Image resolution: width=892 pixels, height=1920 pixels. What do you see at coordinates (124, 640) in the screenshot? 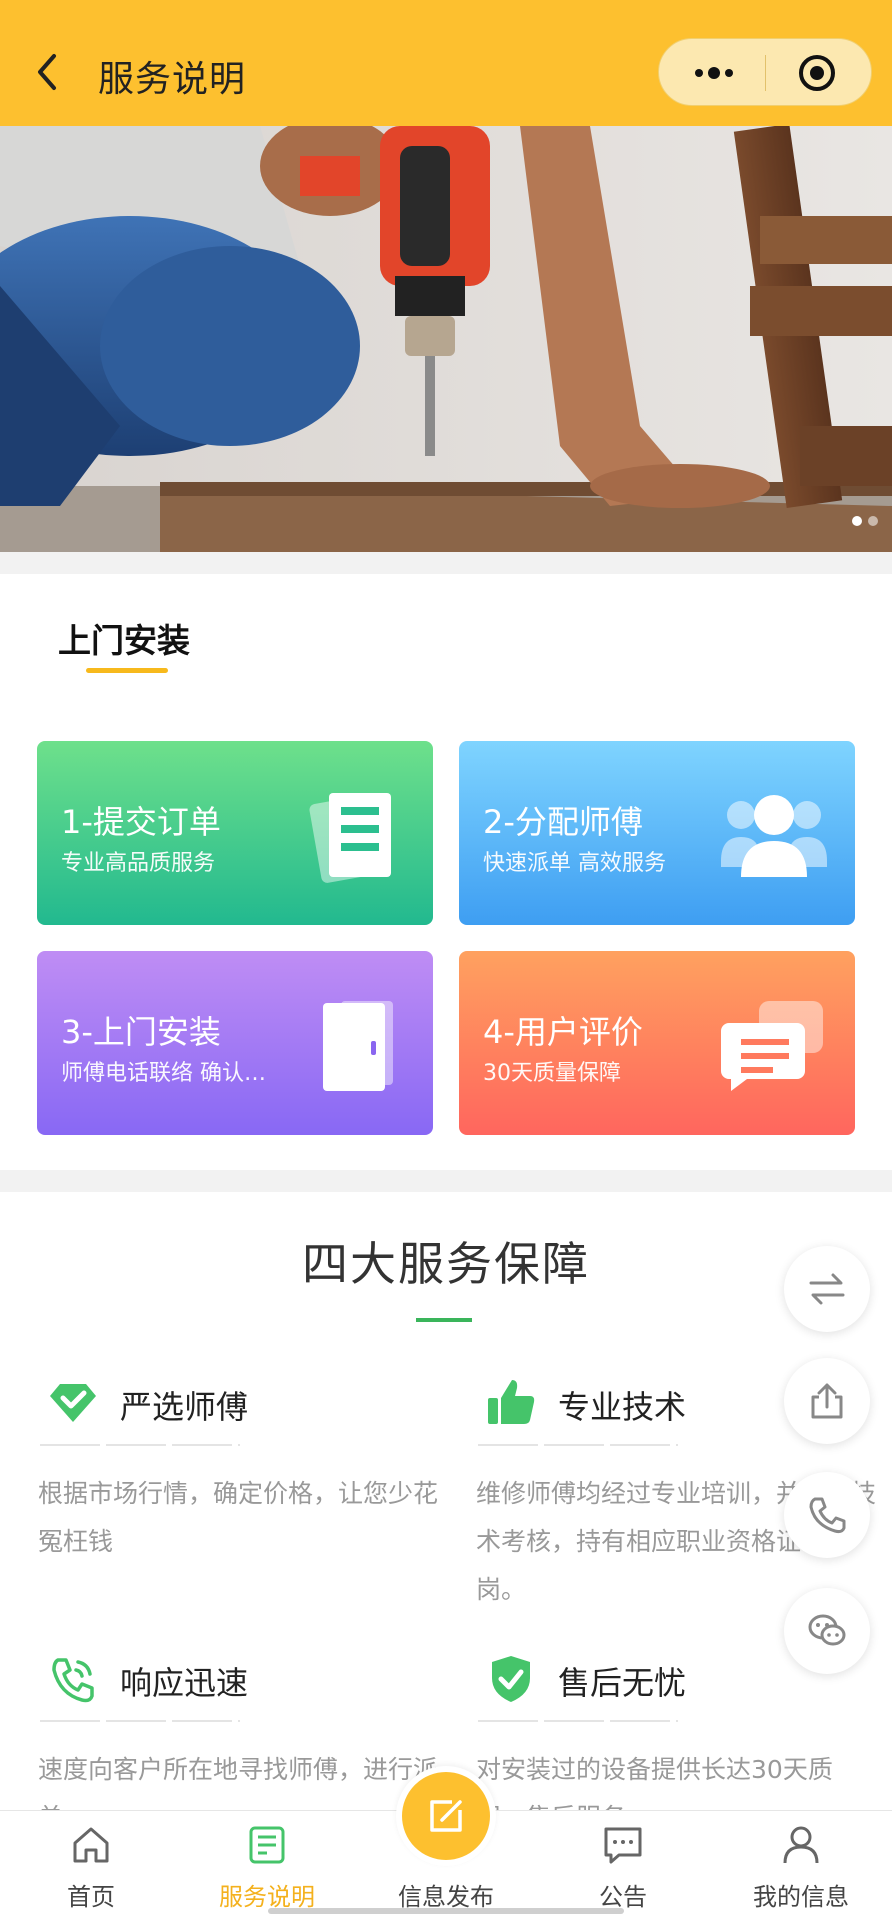
I see `section-title: 上门安装` at bounding box center [124, 640].